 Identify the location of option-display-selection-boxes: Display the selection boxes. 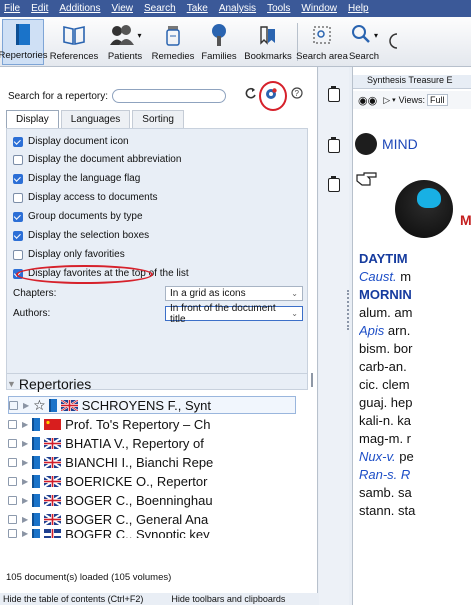
(81, 235).